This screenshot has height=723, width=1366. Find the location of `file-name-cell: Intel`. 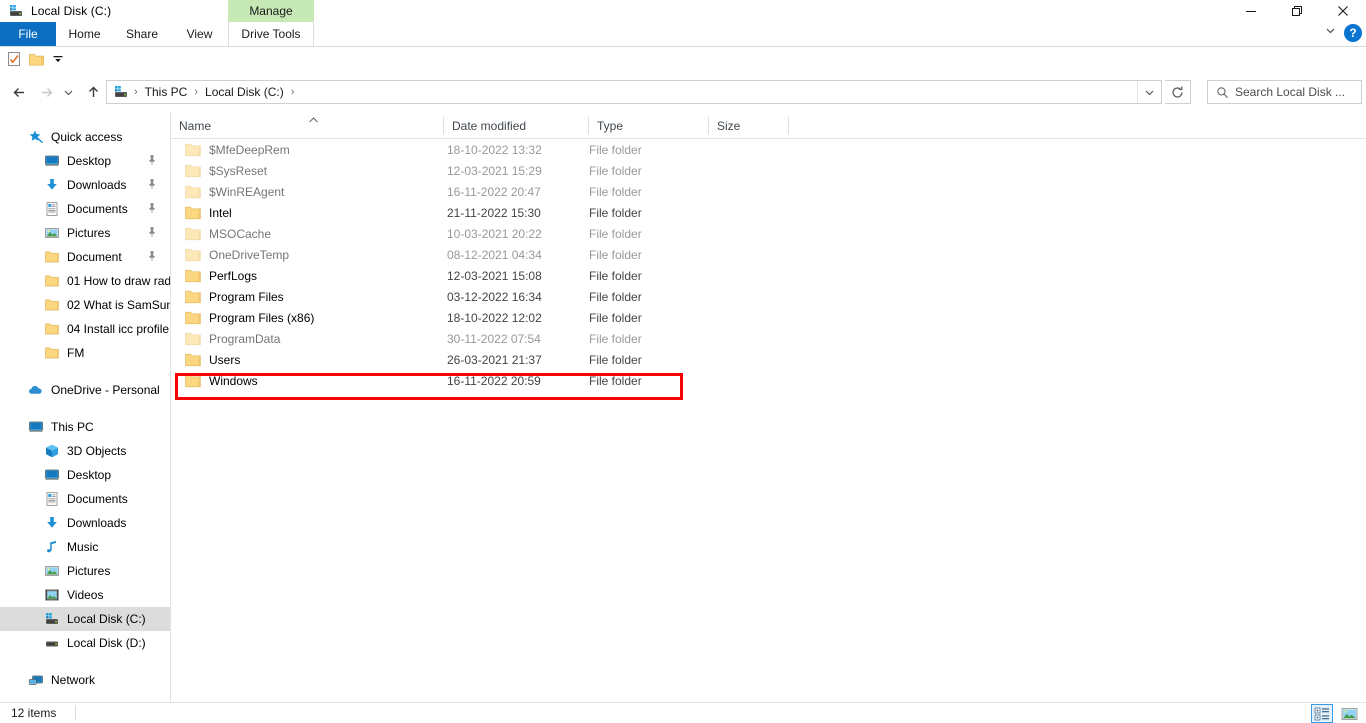

file-name-cell: Intel is located at coordinates (208, 212).